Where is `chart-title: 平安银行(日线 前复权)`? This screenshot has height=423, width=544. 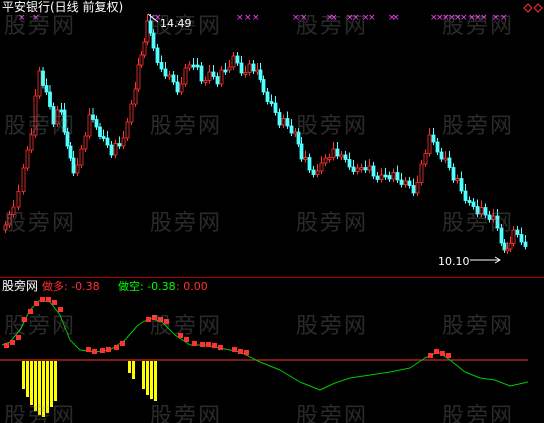 chart-title: 平安银行(日线 前复权) is located at coordinates (63, 7).